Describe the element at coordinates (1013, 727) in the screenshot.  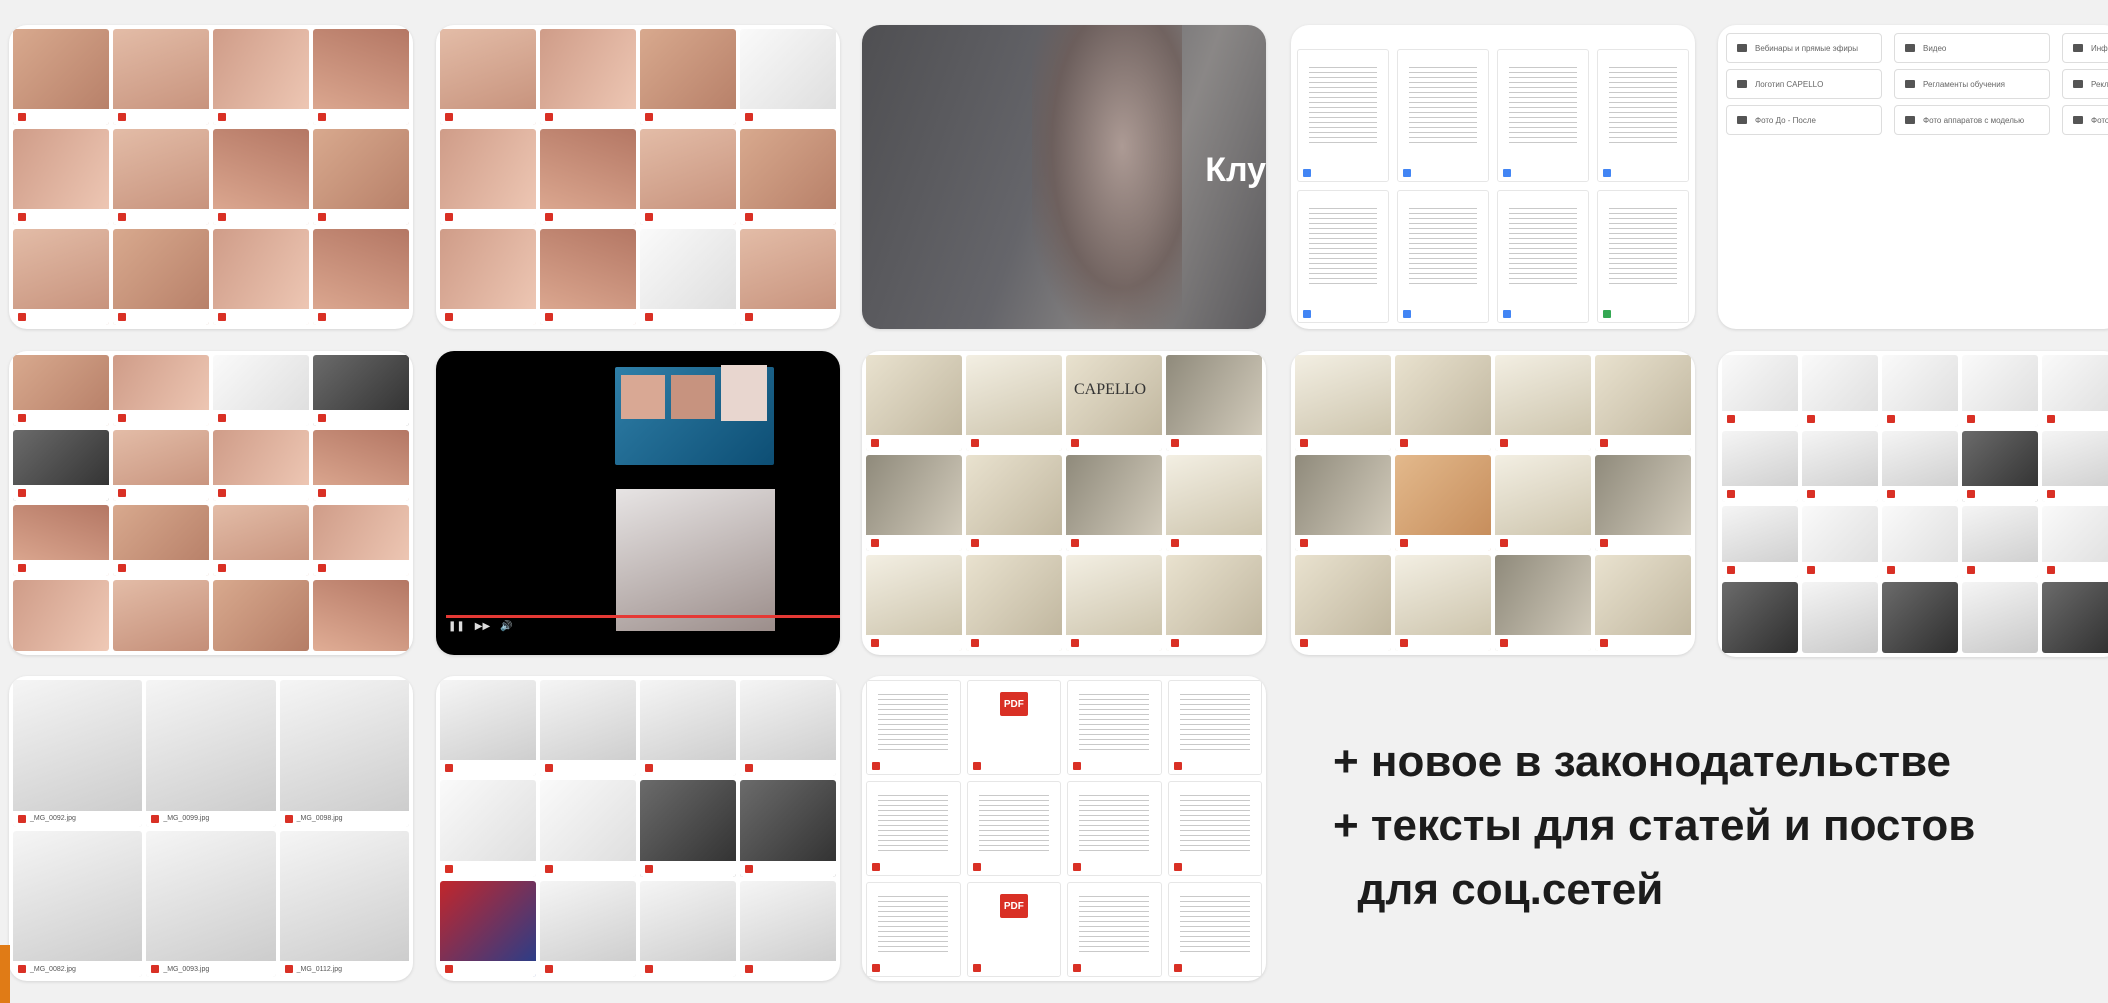
I see `document-thumbnail: PDF` at that location.